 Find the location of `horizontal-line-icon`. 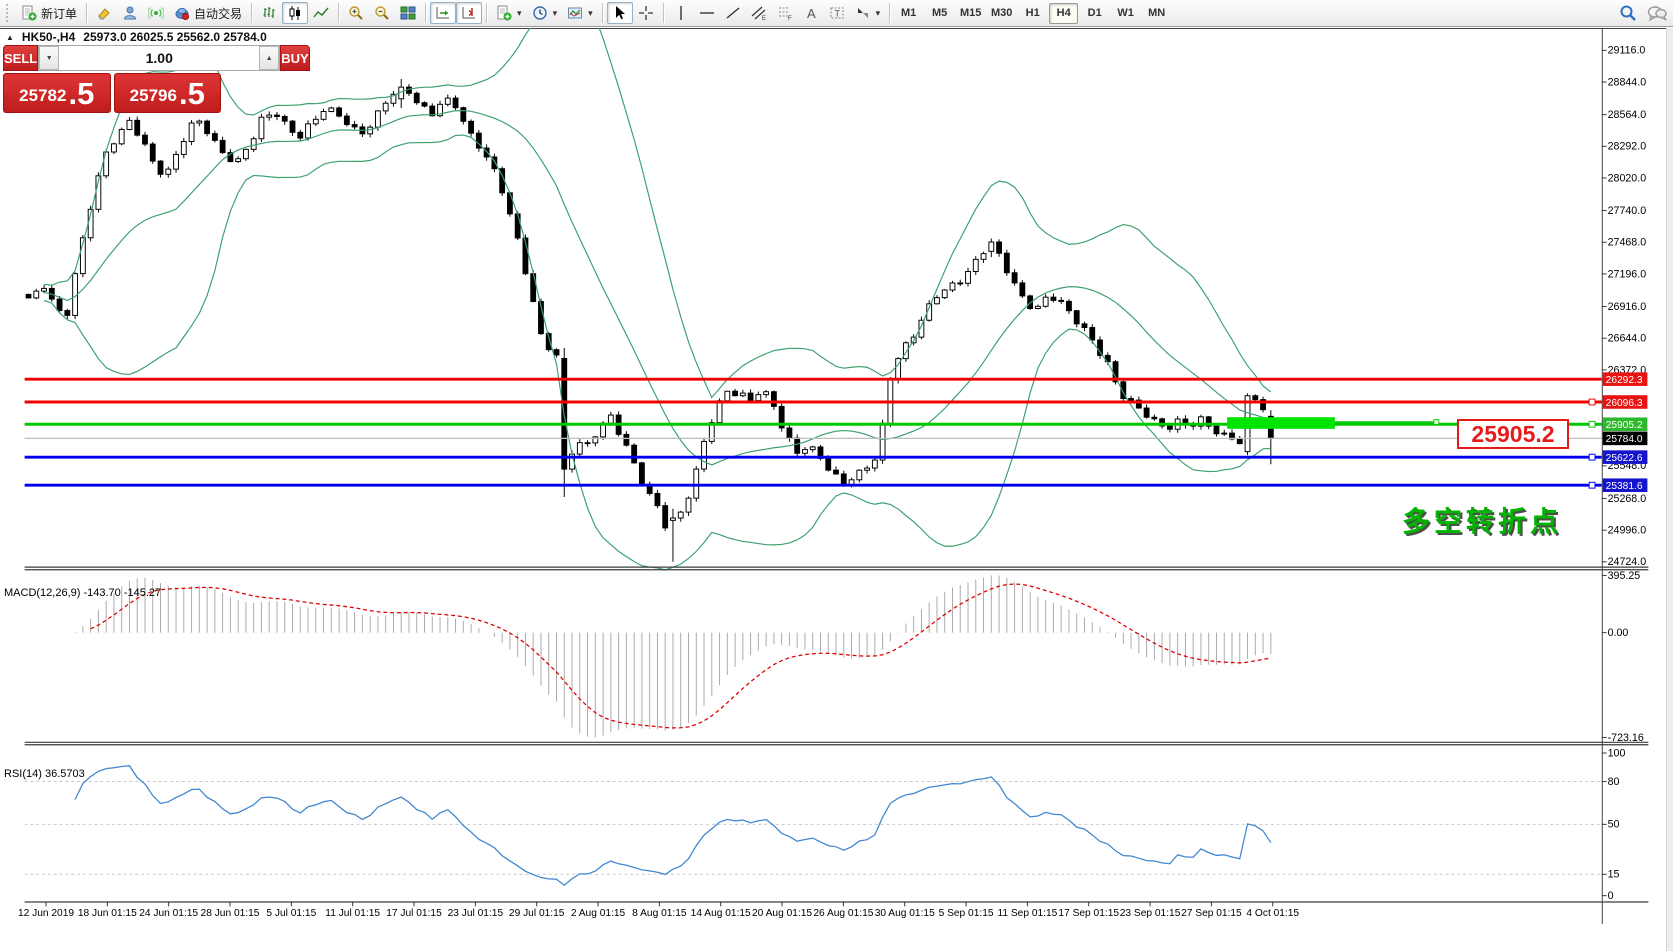

horizontal-line-icon is located at coordinates (707, 13).